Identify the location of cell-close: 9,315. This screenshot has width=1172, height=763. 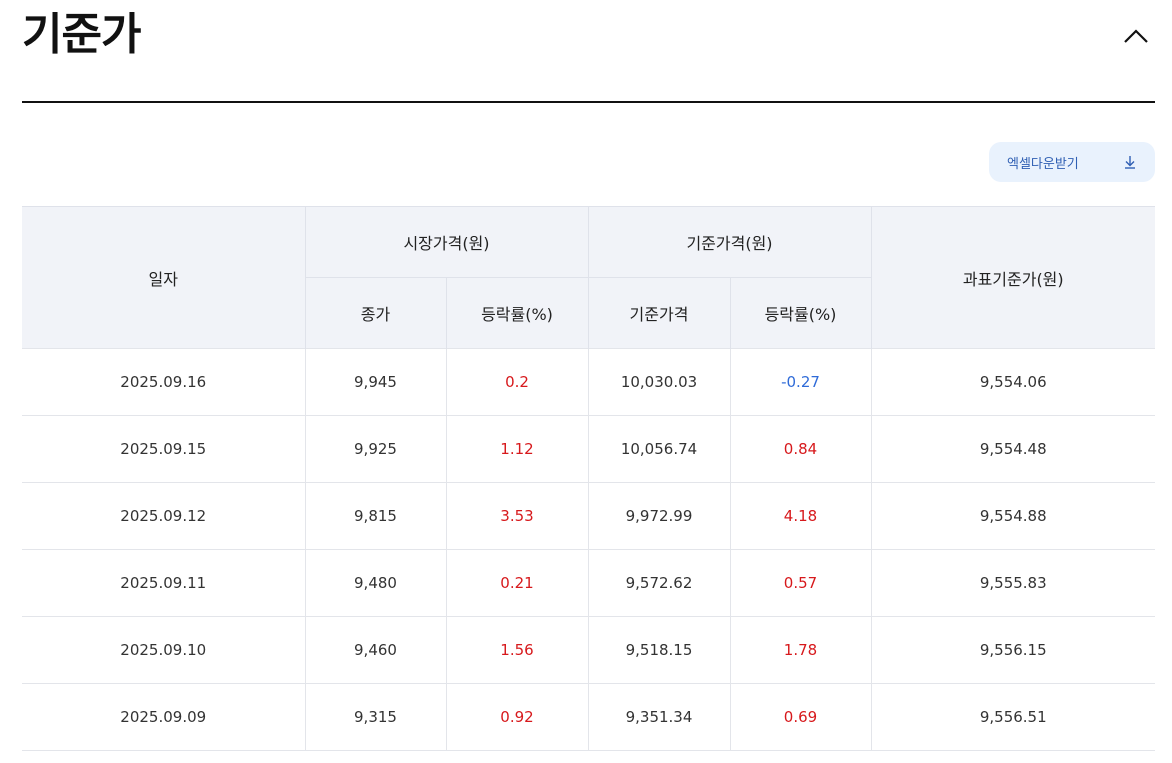
(375, 717).